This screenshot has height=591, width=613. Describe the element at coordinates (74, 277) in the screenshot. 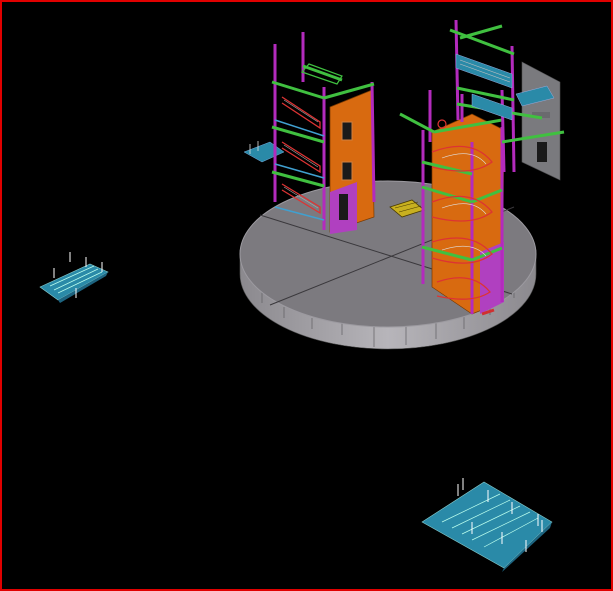

I see `stair-piece-left` at that location.